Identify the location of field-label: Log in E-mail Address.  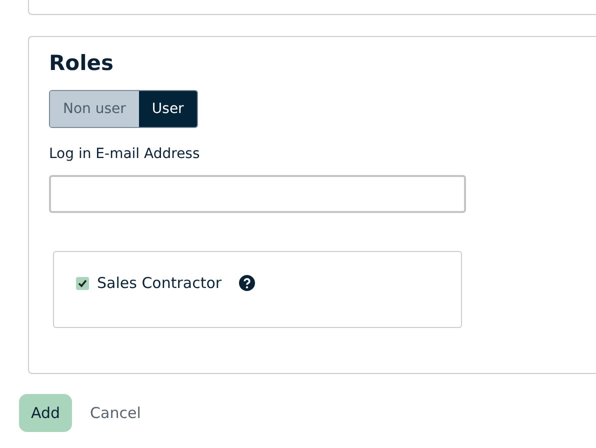
(124, 154).